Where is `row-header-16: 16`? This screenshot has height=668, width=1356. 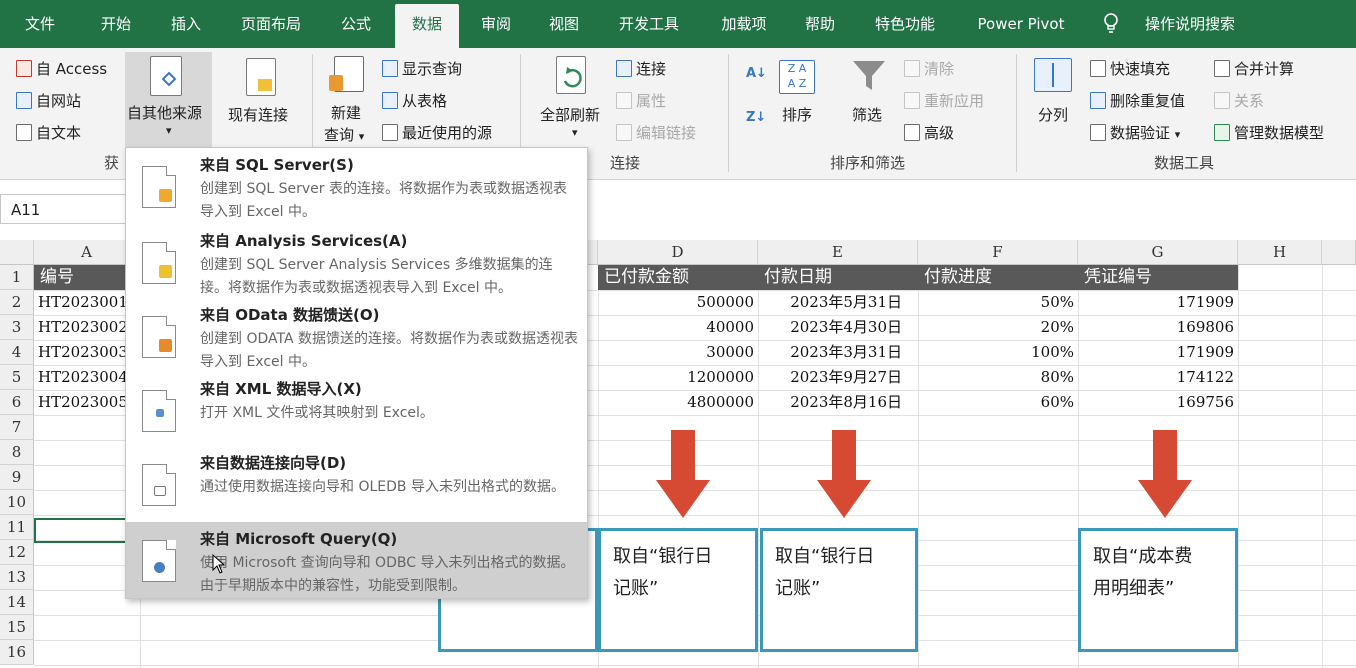
row-header-16: 16 is located at coordinates (17, 652).